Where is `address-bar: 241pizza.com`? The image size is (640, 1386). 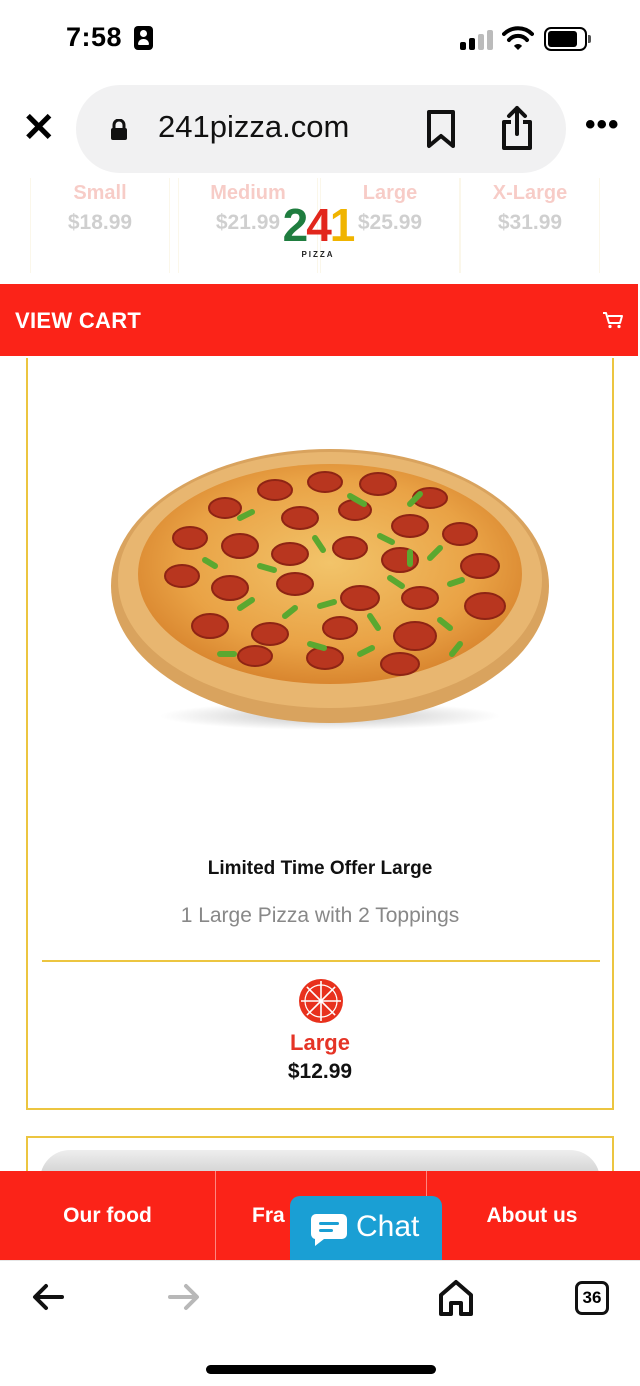 address-bar: 241pizza.com is located at coordinates (321, 129).